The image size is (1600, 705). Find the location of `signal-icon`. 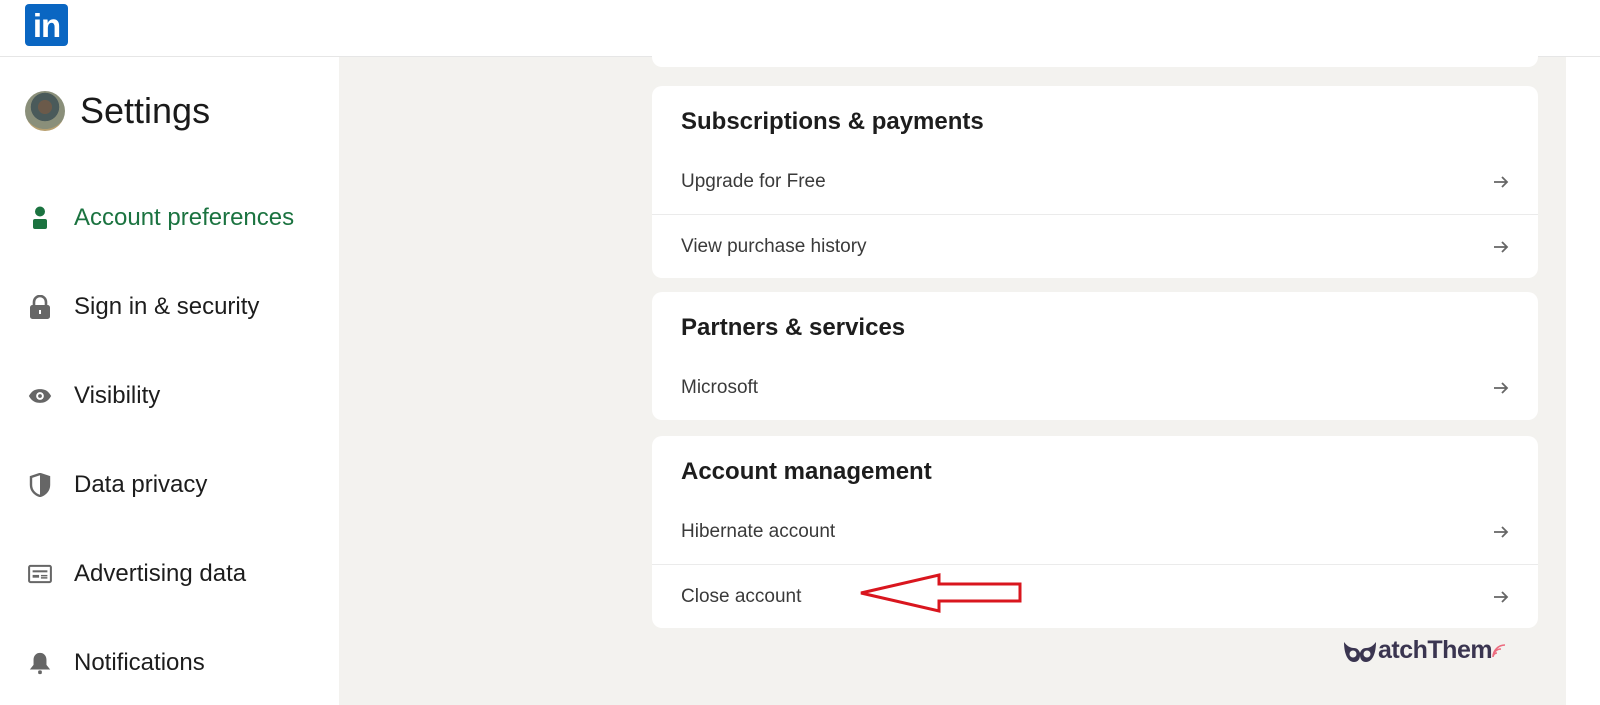

signal-icon is located at coordinates (1499, 650).